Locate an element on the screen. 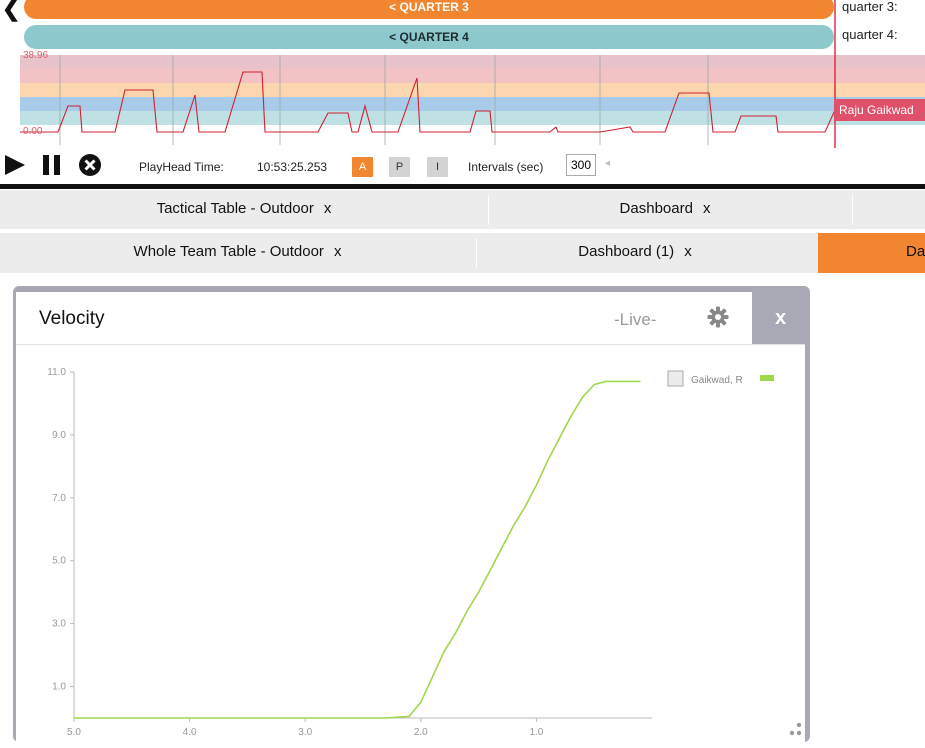 The image size is (925, 748). x-tick-label: 5.0 is located at coordinates (74, 732).